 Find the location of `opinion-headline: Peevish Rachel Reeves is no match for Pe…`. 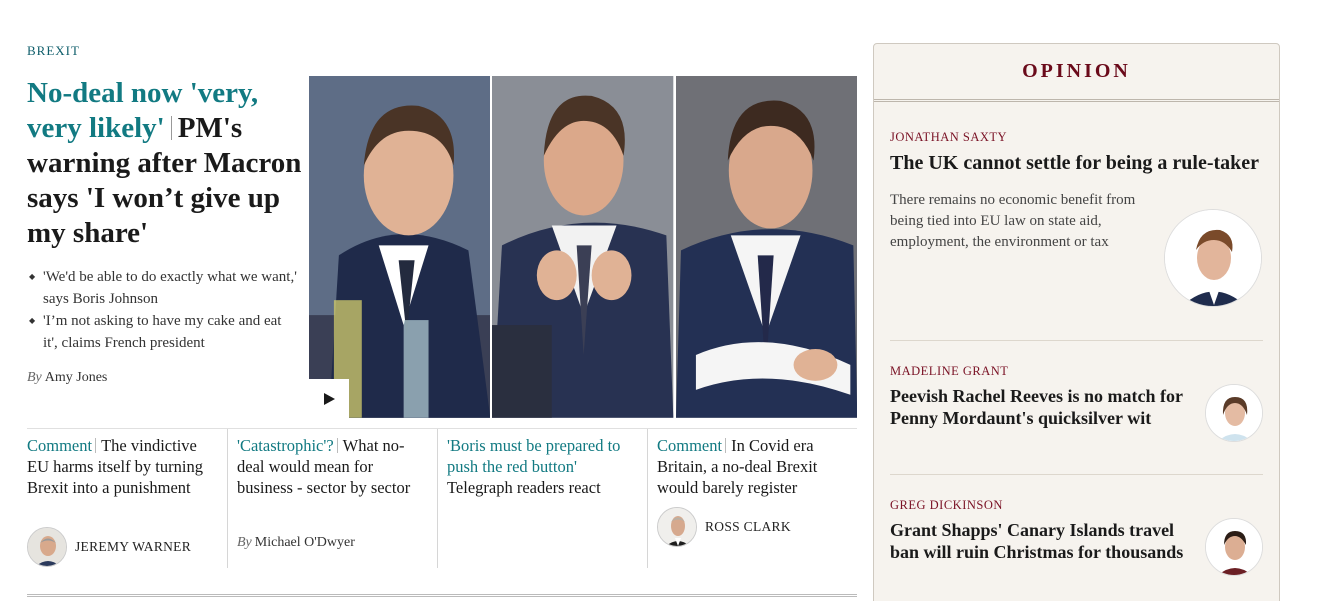

opinion-headline: Peevish Rachel Reeves is no match for Pe… is located at coordinates (1040, 407).